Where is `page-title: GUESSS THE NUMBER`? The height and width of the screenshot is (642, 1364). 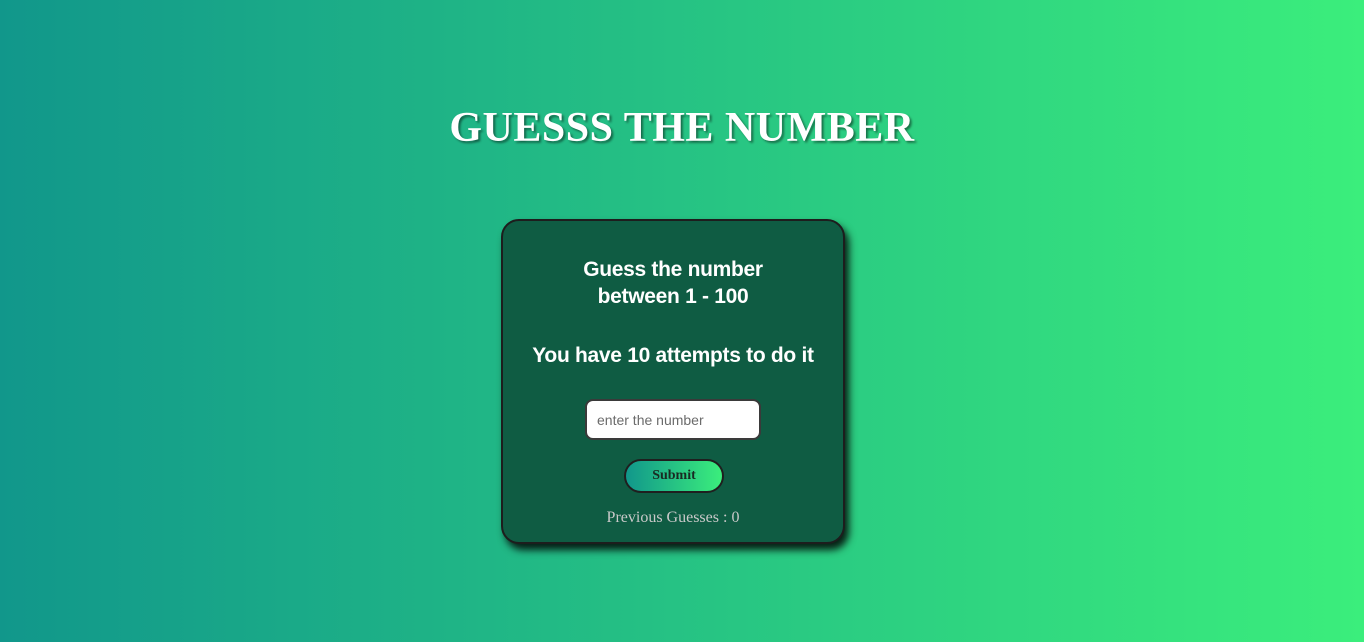
page-title: GUESSS THE NUMBER is located at coordinates (682, 128).